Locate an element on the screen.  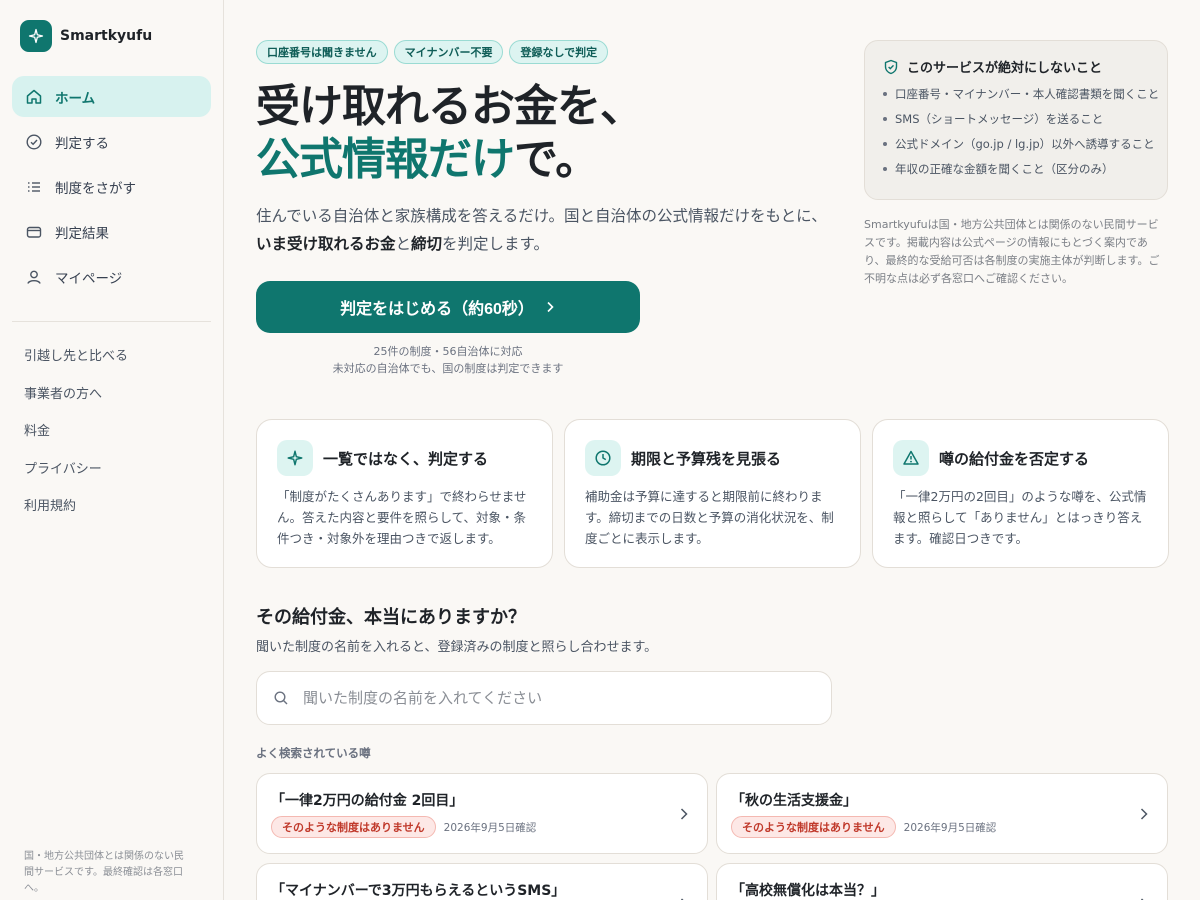
never-do-item: 口座番号・マイナンバー・本人確認書類を聞くこと is located at coordinates (1021, 96).